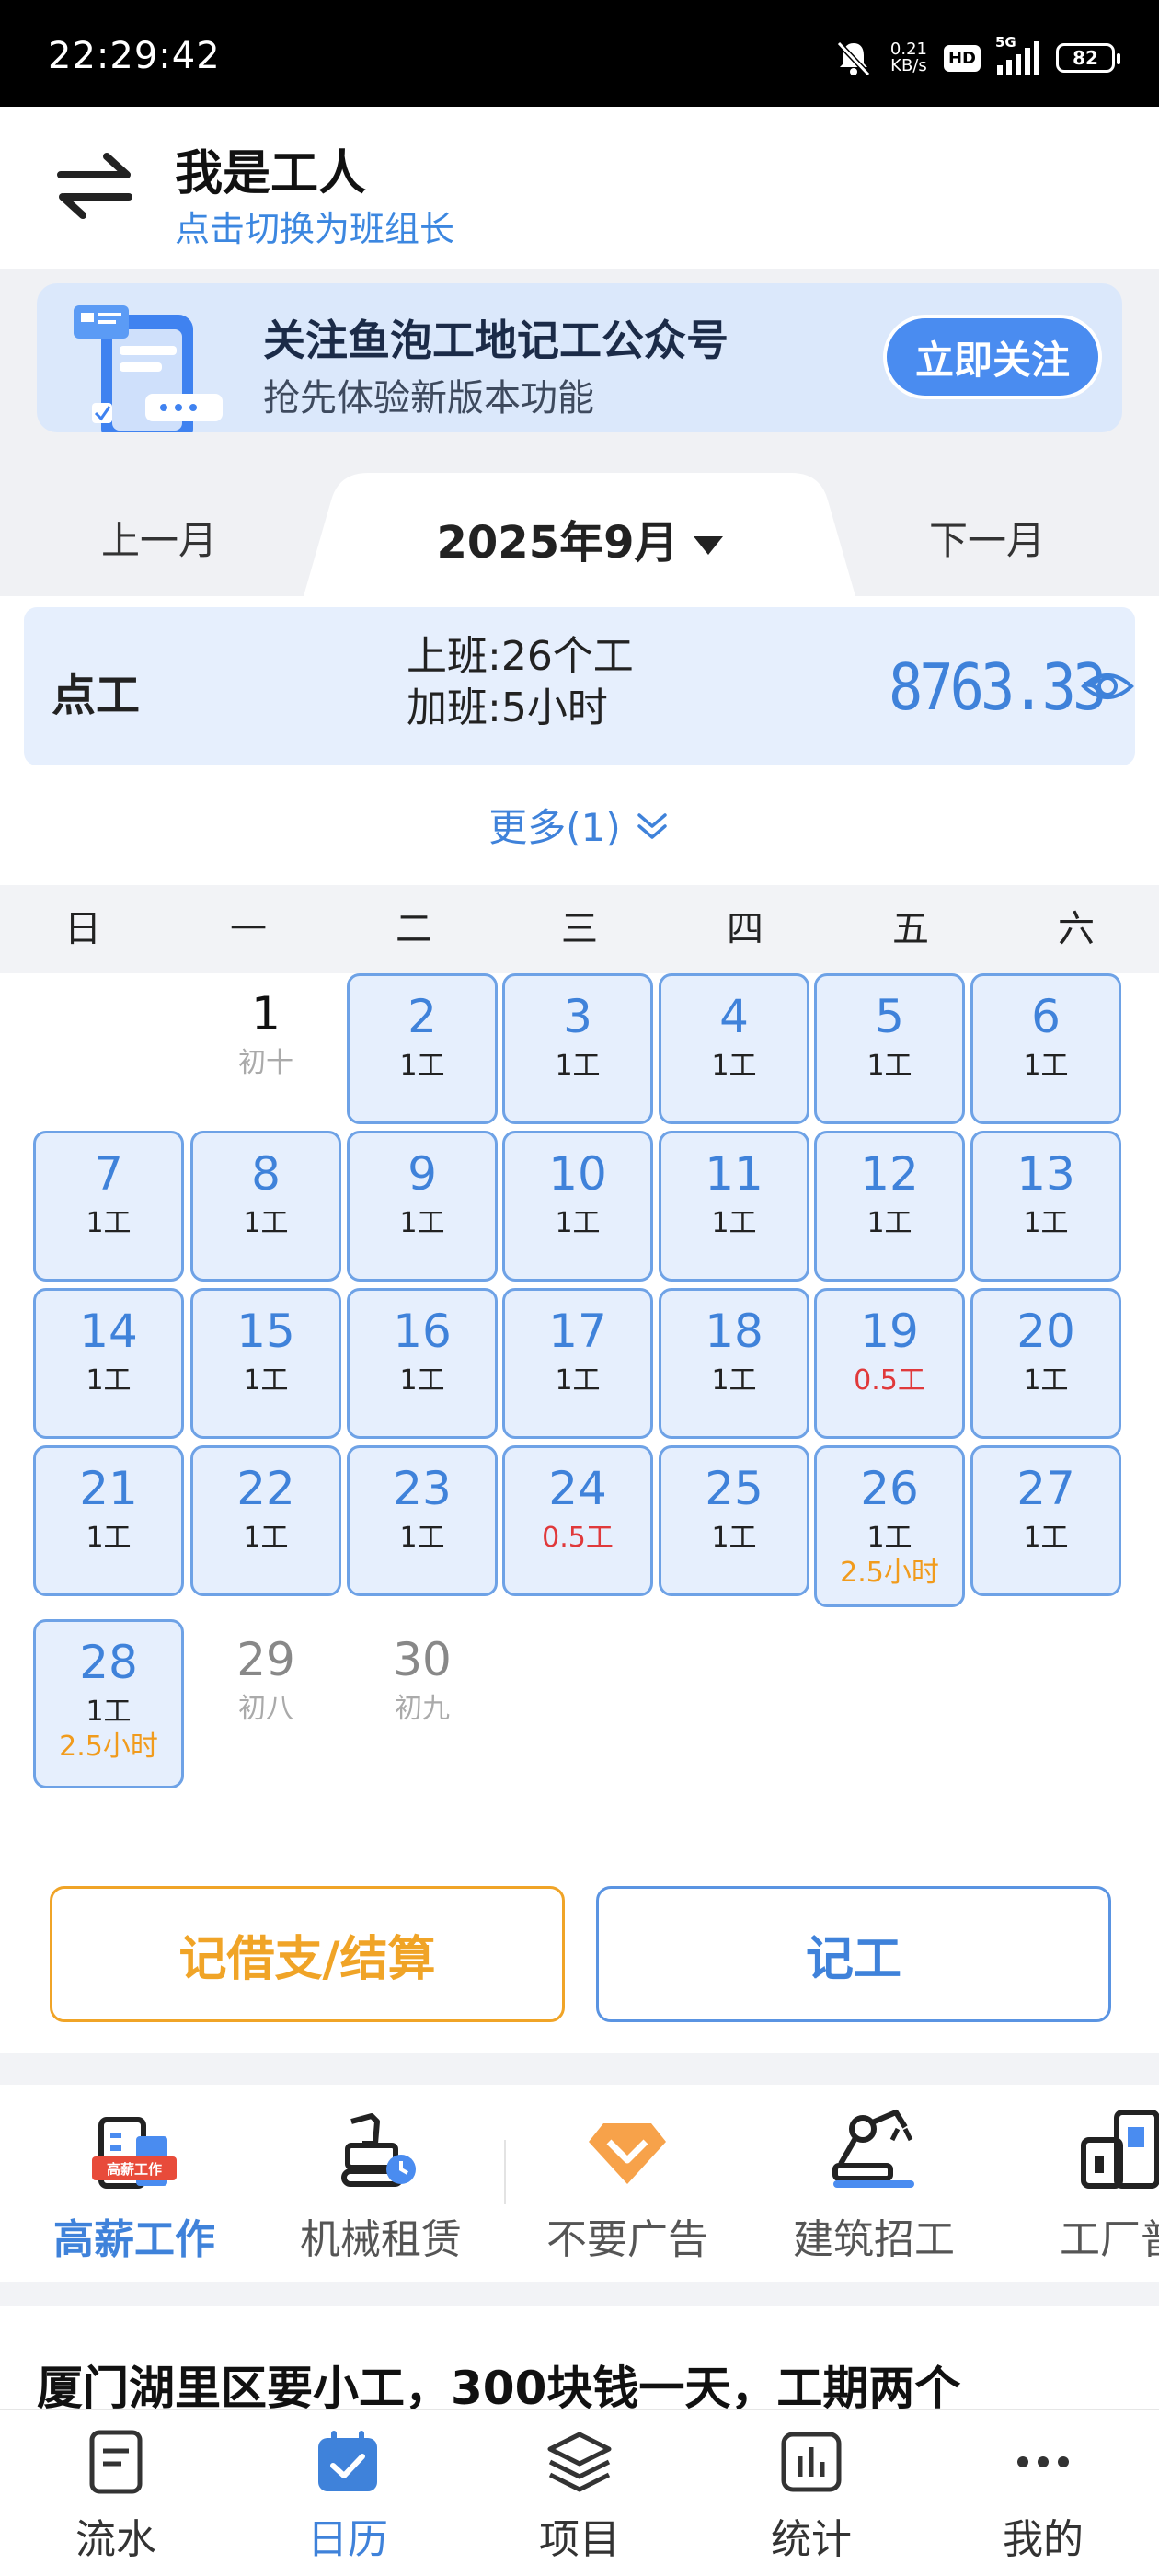 The image size is (1159, 2576). What do you see at coordinates (108, 1520) in the screenshot?
I see `calendar-day: 21 1工` at bounding box center [108, 1520].